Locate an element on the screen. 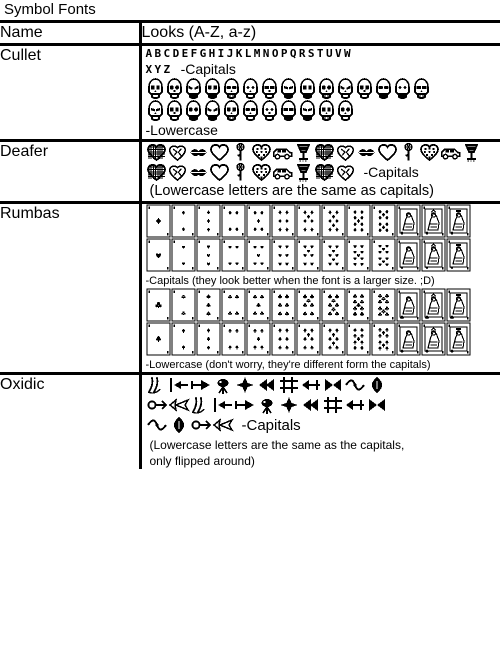  font-name-deafer: Deafer is located at coordinates (71, 172).